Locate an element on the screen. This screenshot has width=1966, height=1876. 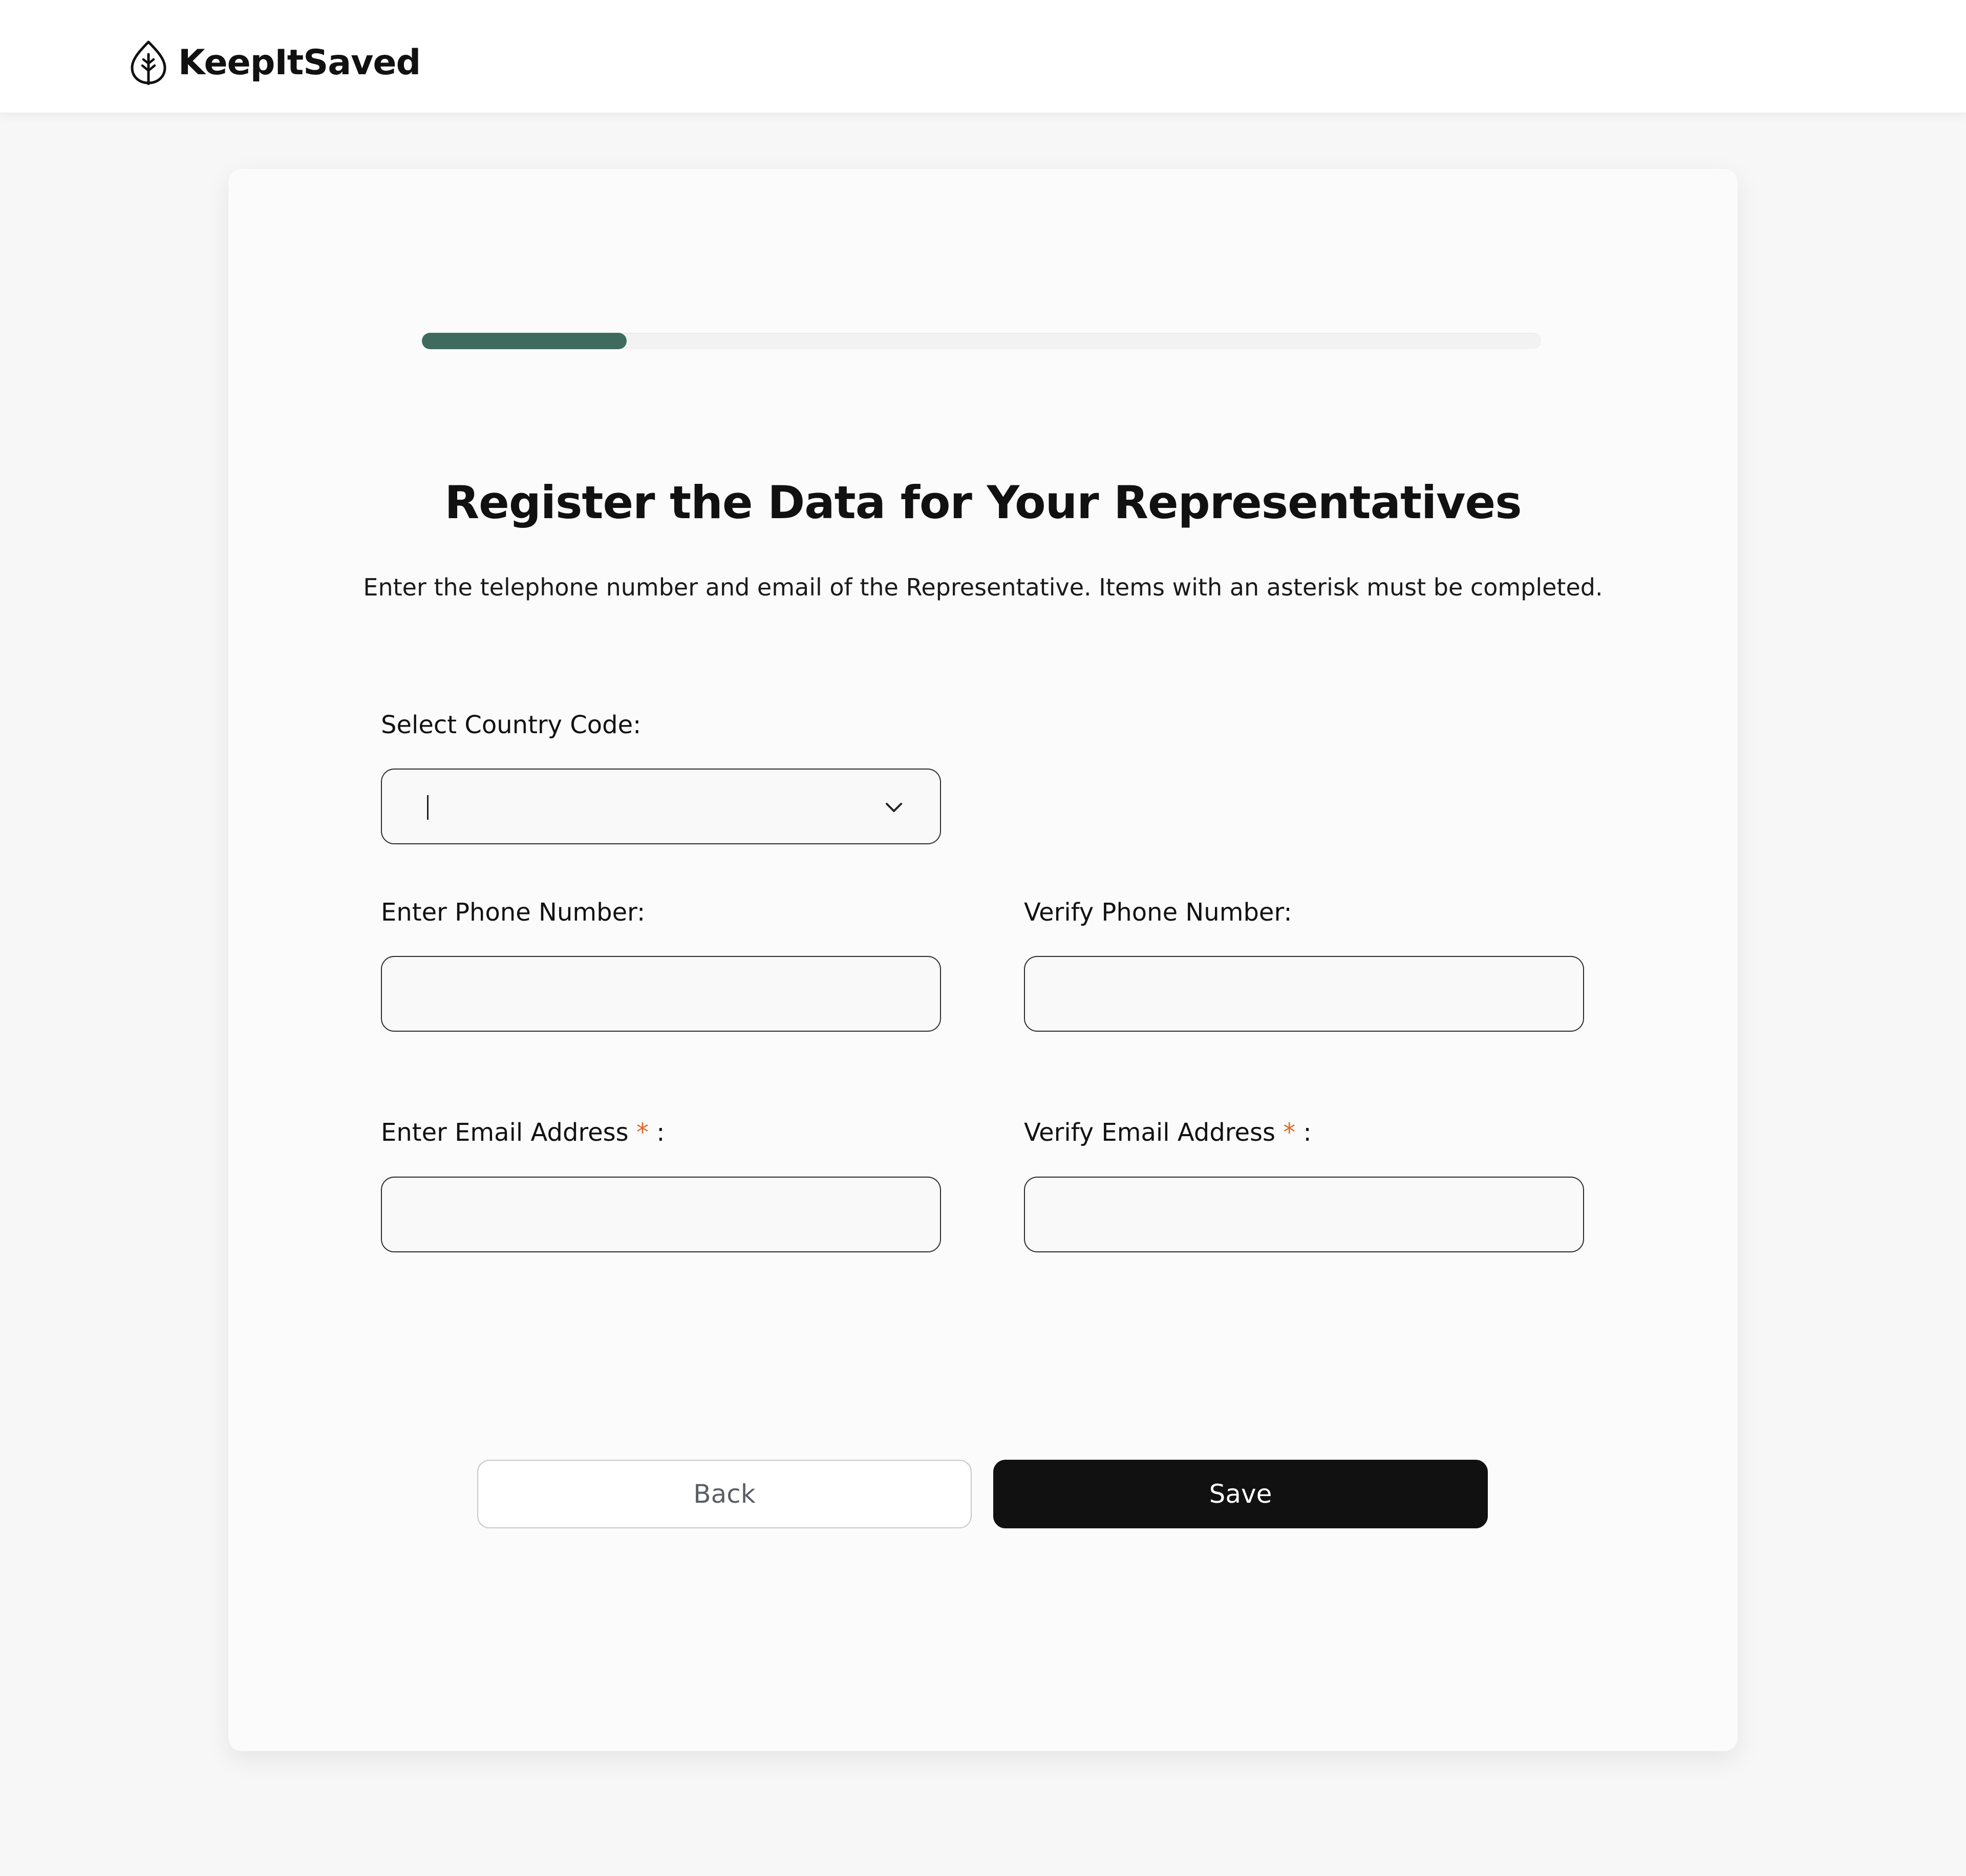
verify-email-label-text: Verify Email Address is located at coordinates (1150, 1132).